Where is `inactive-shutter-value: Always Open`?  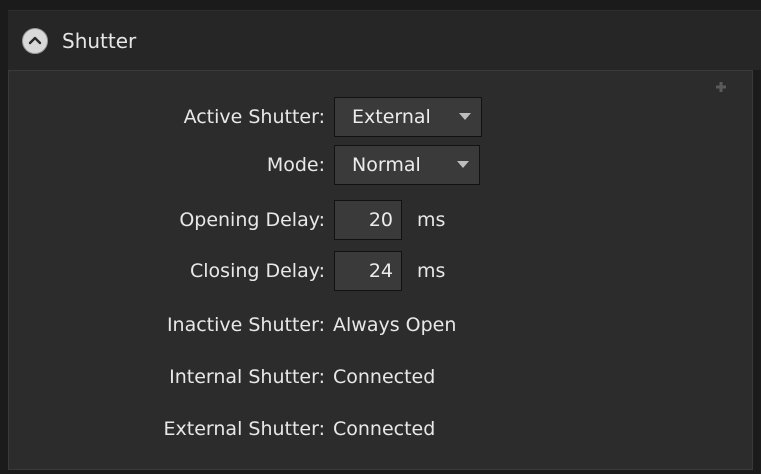
inactive-shutter-value: Always Open is located at coordinates (395, 325).